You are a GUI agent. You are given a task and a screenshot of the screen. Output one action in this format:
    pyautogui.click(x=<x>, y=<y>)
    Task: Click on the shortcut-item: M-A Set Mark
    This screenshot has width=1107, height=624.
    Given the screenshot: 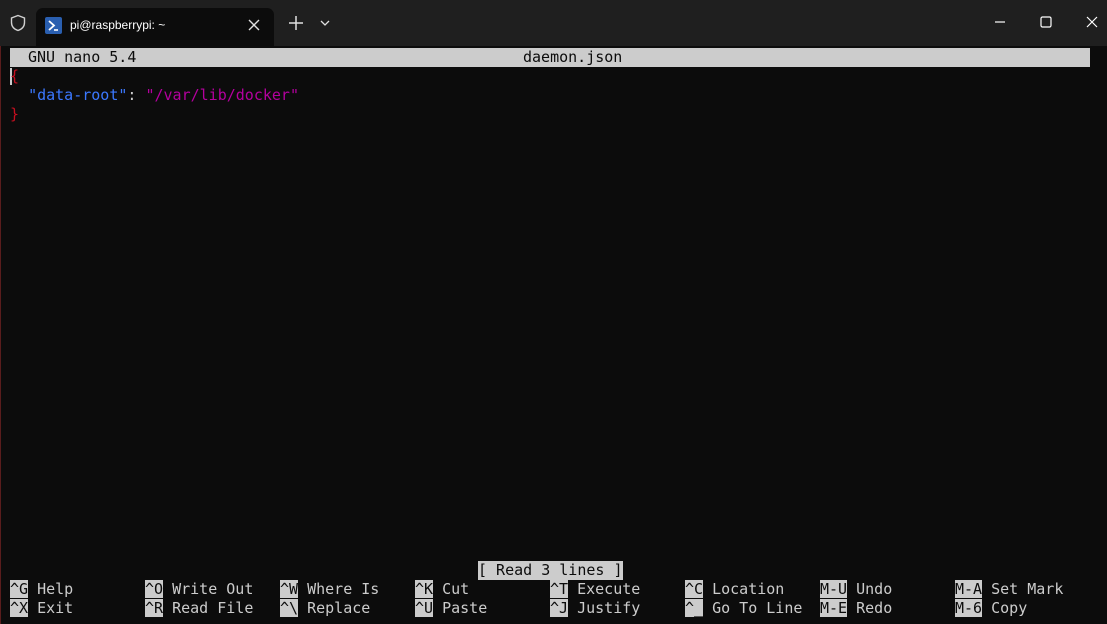 What is the action you would take?
    pyautogui.click(x=1009, y=589)
    